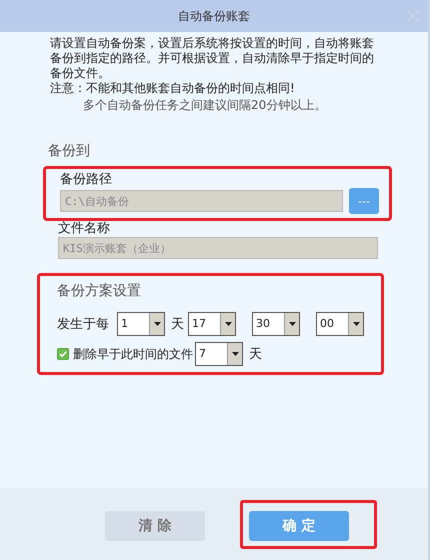  Describe the element at coordinates (219, 354) in the screenshot. I see `dropdown: 7` at that location.